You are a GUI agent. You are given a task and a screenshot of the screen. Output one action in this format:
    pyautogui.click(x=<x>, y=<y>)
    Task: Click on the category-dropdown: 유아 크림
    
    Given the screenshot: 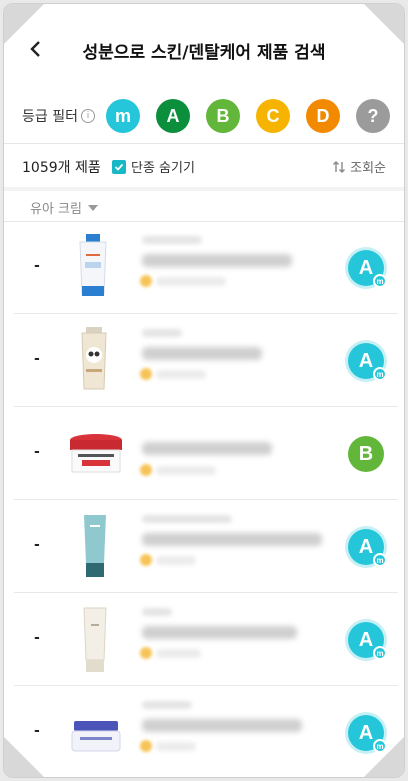 What is the action you would take?
    pyautogui.click(x=64, y=207)
    